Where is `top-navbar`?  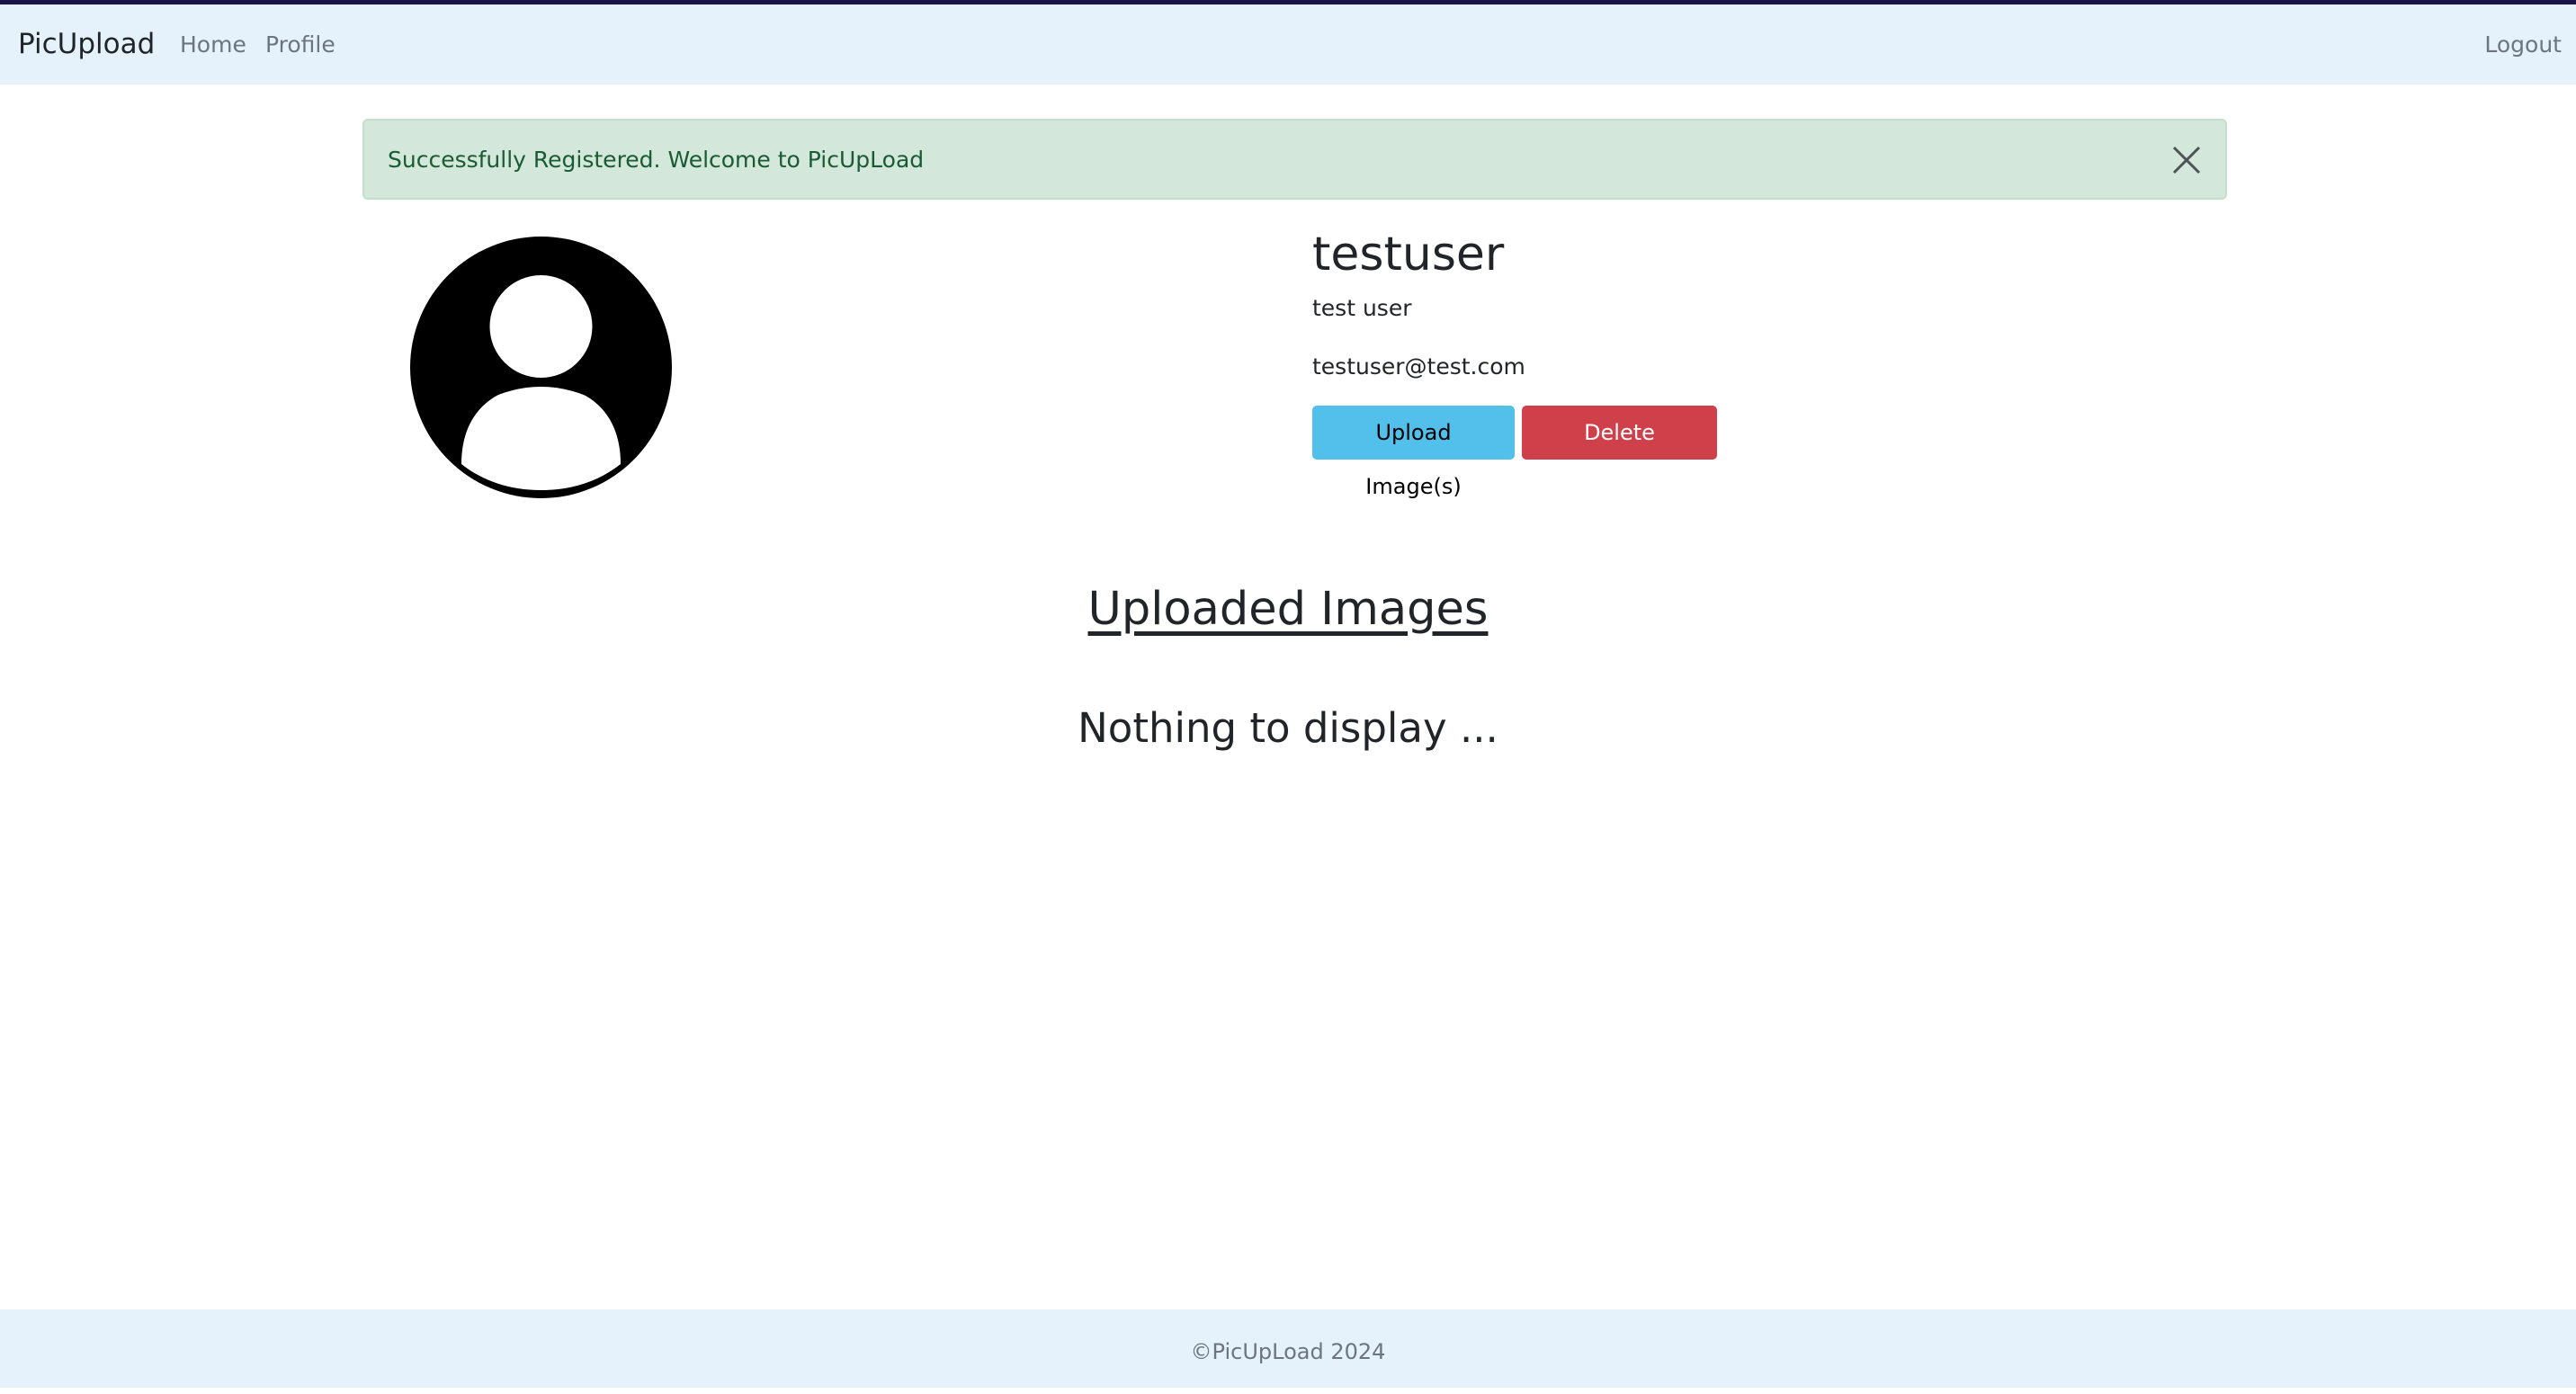
top-navbar is located at coordinates (1288, 44).